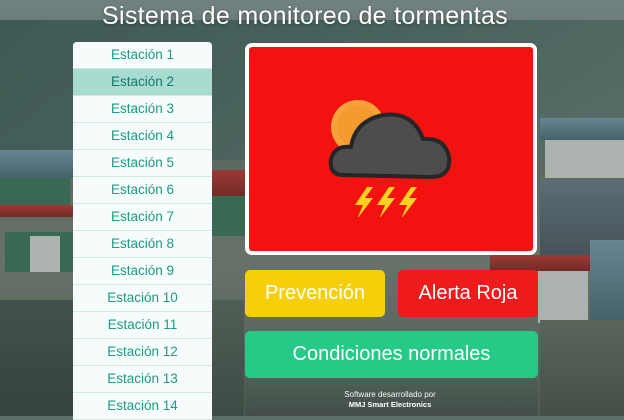  I want to click on normal-conditions-button: Condiciones normales, so click(391, 354).